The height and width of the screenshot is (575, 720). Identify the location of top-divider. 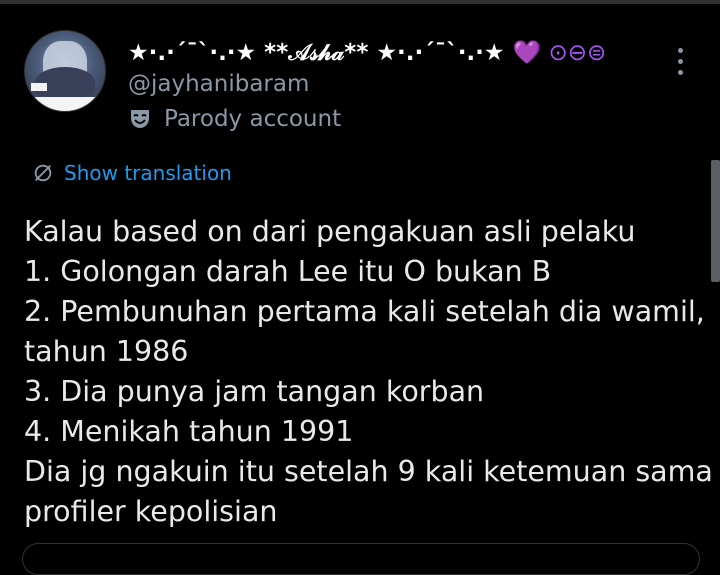
(360, 2).